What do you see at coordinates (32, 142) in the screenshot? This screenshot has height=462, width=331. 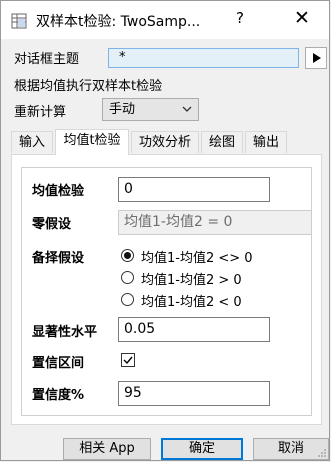 I see `tab-input: 输入` at bounding box center [32, 142].